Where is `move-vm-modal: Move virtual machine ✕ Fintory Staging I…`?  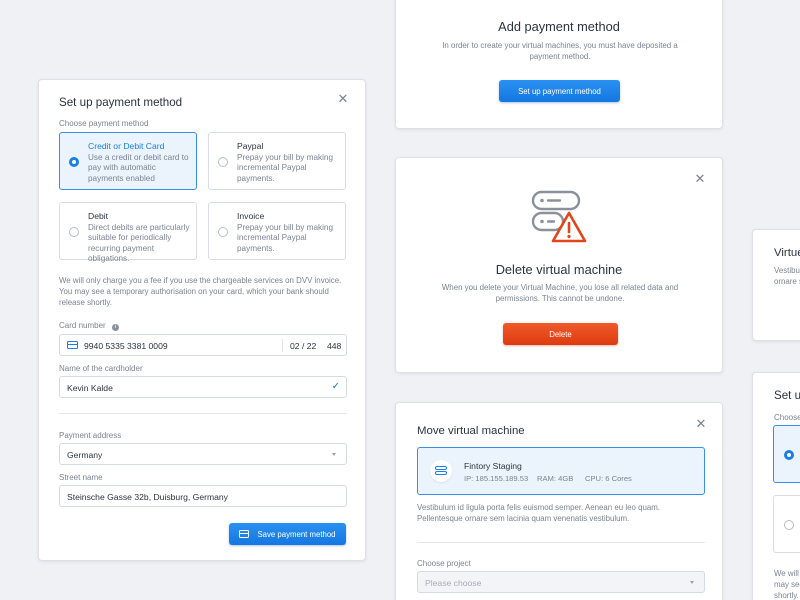
move-vm-modal: Move virtual machine ✕ Fintory Staging I… is located at coordinates (559, 501).